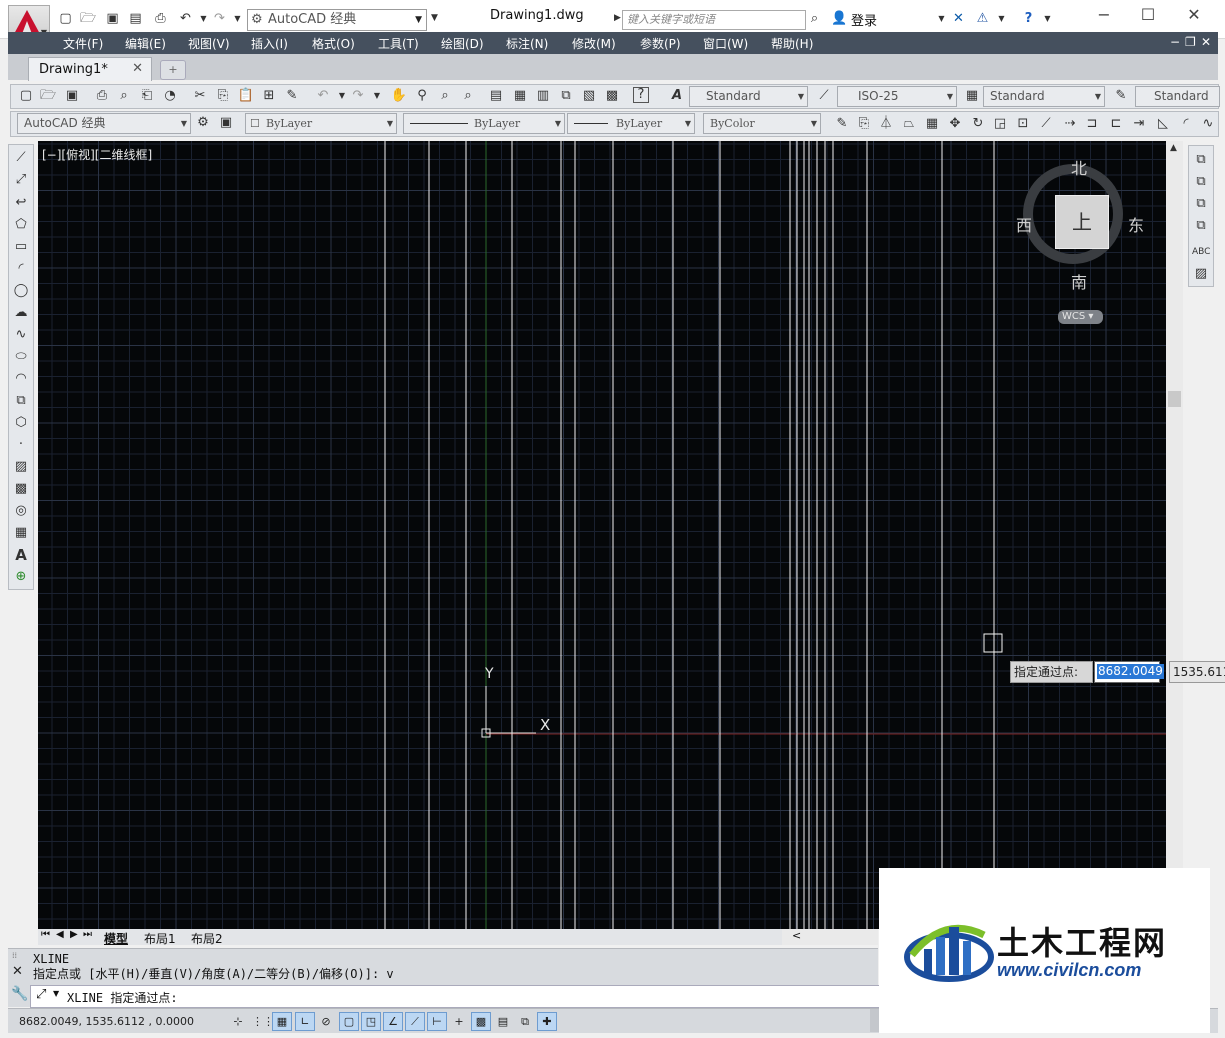 The image size is (1225, 1038). Describe the element at coordinates (399, 96) in the screenshot. I see `pan-icon: ✋` at that location.